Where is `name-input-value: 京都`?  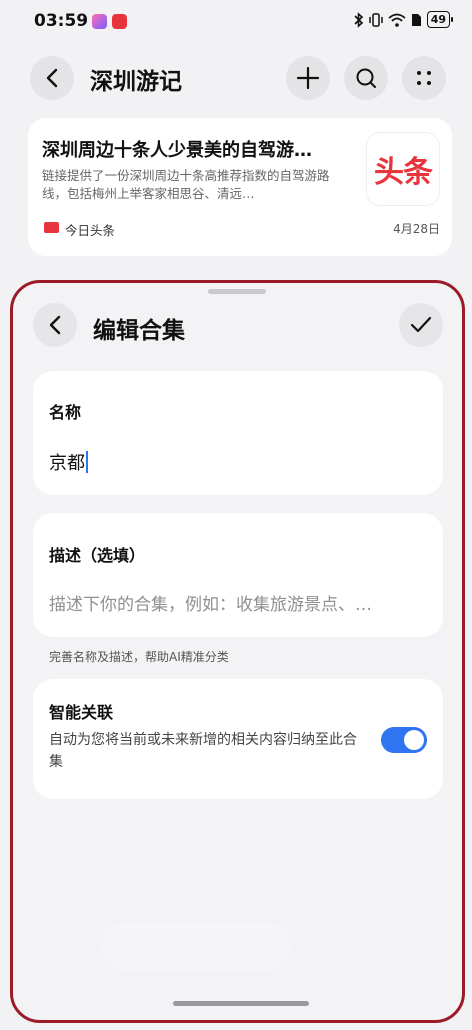
name-input-value: 京都 is located at coordinates (67, 463).